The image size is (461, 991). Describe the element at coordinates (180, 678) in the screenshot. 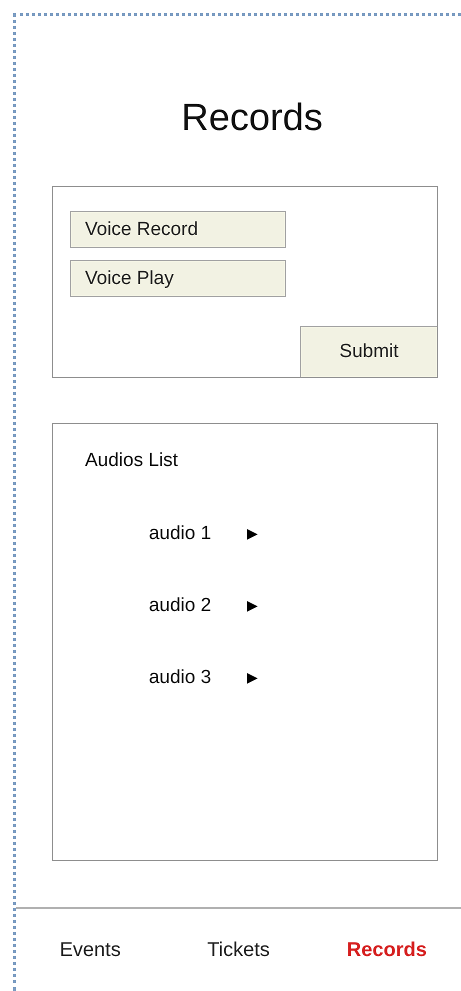

I see `audio-name: audio 3` at that location.